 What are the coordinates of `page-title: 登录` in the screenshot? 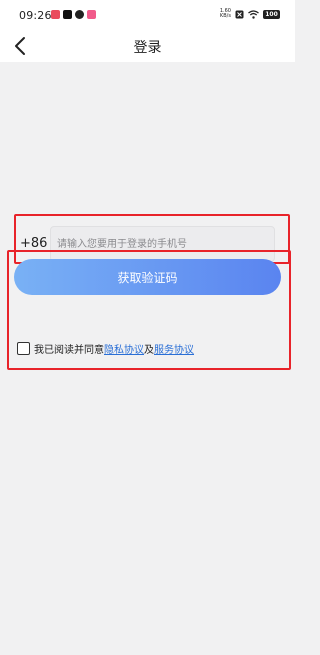 It's located at (147, 48).